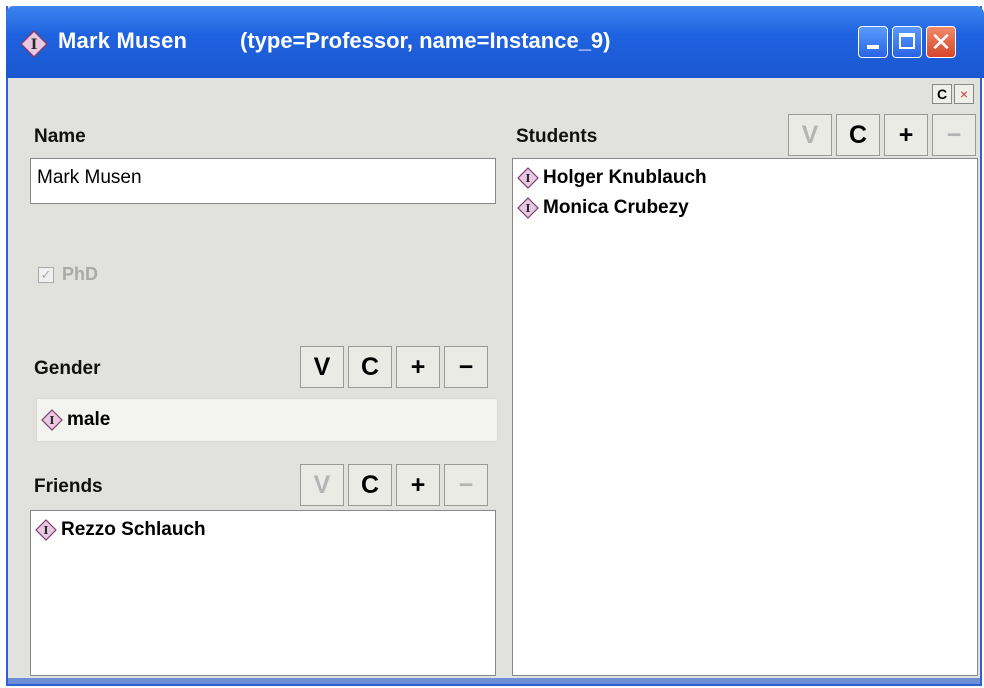 This screenshot has height=688, width=984. I want to click on students-add-button: +, so click(906, 135).